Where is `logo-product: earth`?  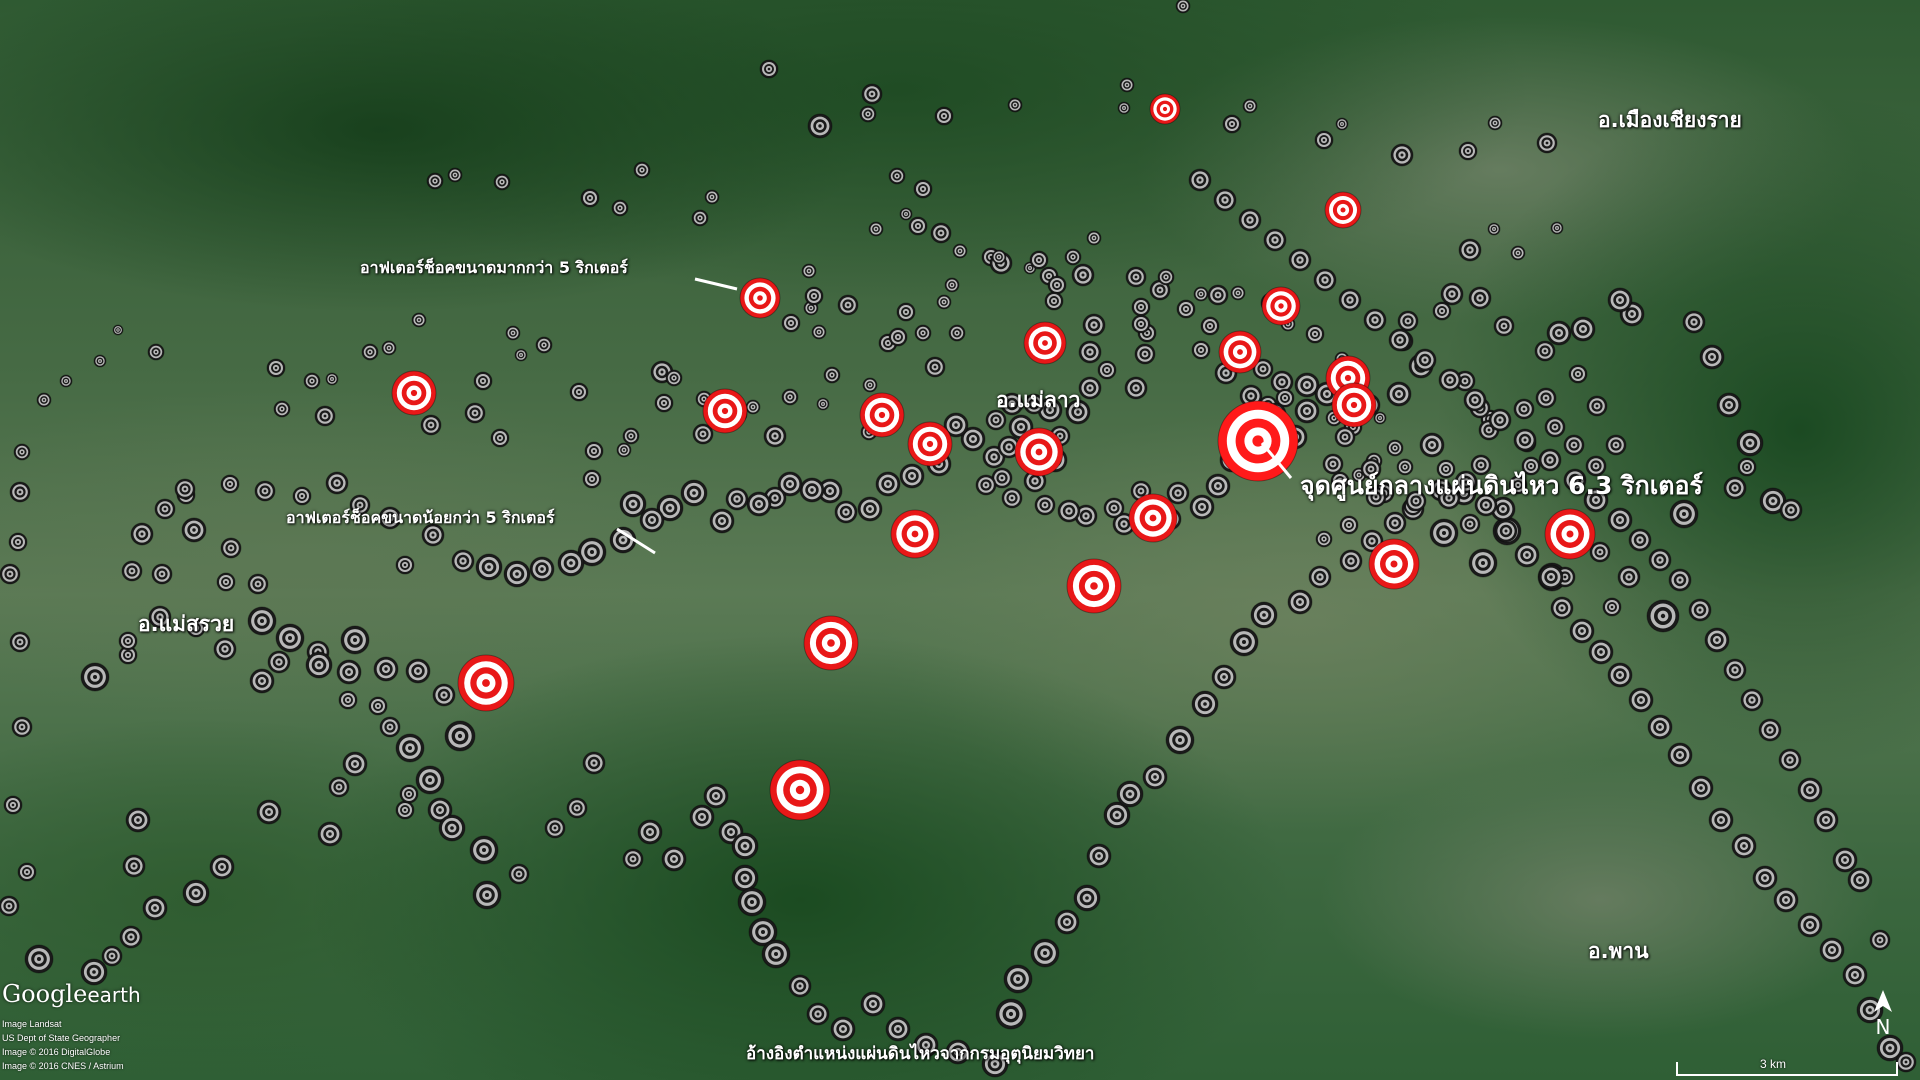 logo-product: earth is located at coordinates (114, 995).